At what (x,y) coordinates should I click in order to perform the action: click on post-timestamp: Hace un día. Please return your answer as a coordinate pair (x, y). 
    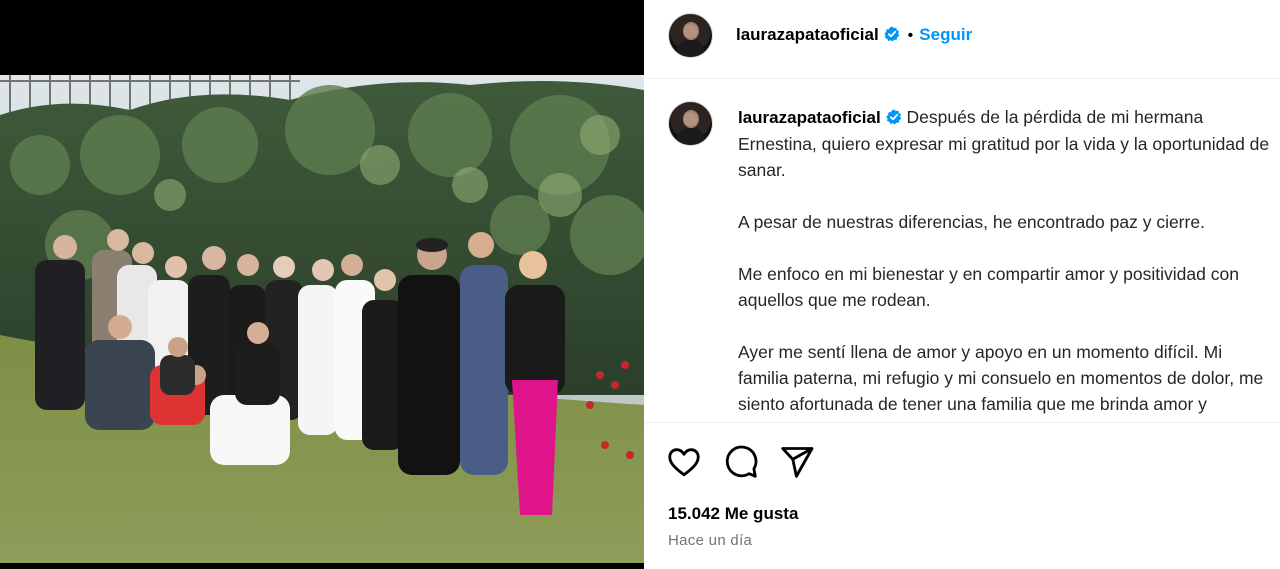
    Looking at the image, I should click on (710, 540).